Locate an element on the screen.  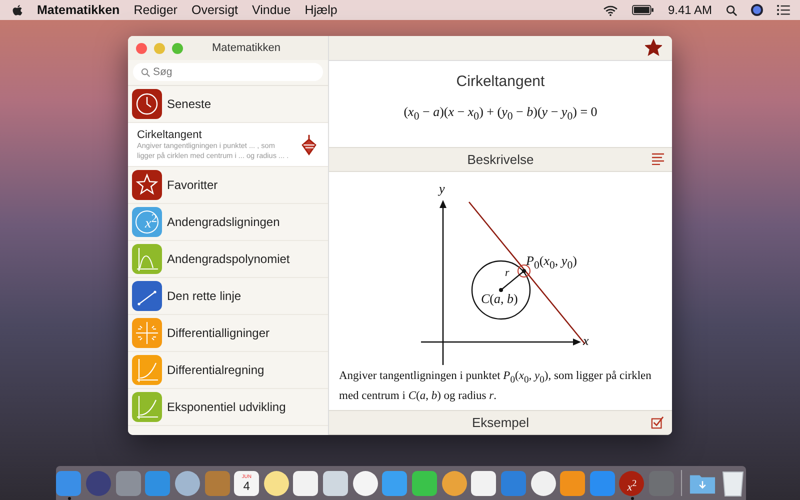
section-title: Beskrivelse is located at coordinates (500, 159).